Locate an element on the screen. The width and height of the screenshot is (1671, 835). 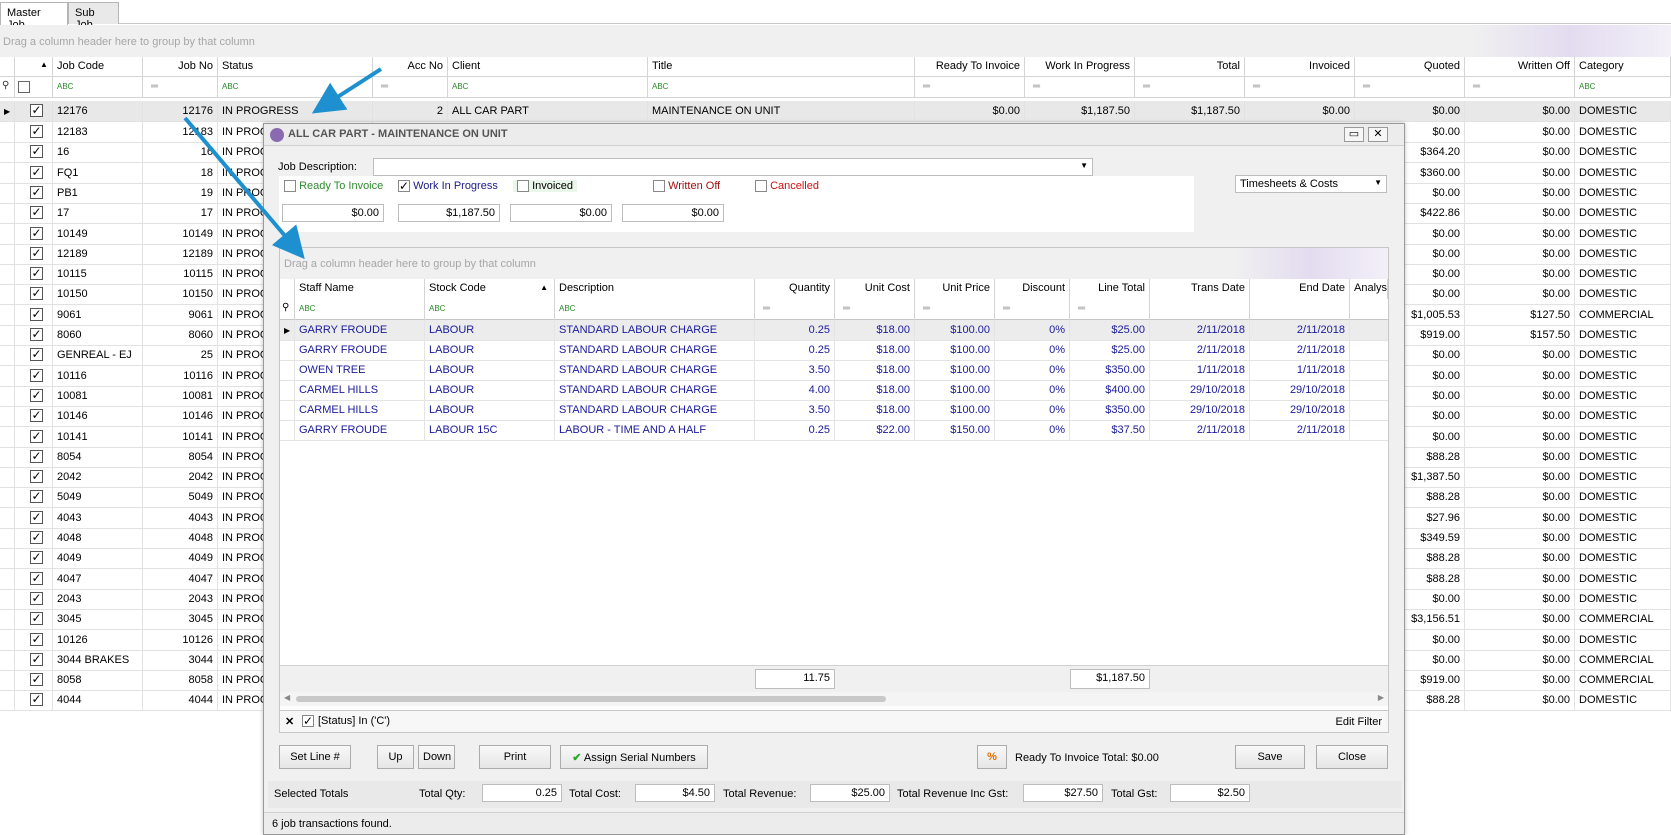
annotation-arrows is located at coordinates (283, 163).